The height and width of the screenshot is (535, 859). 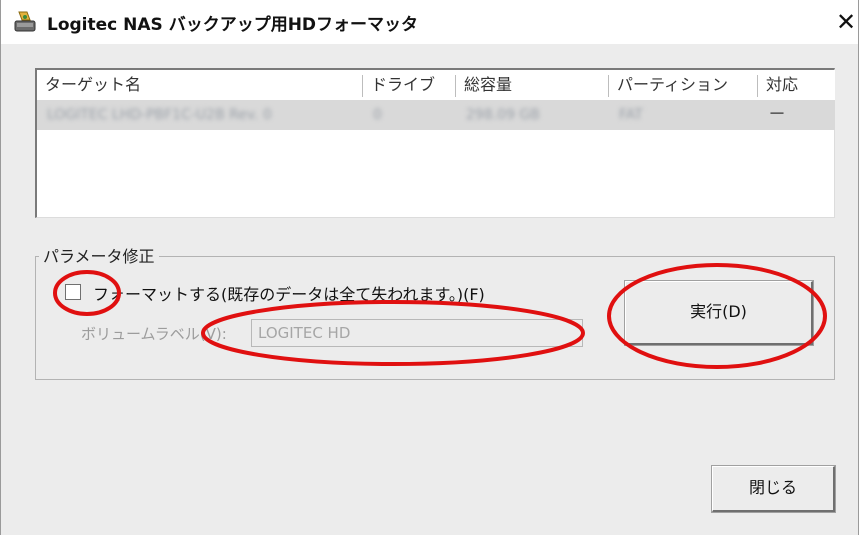 I want to click on close-icon: ✕, so click(x=846, y=22).